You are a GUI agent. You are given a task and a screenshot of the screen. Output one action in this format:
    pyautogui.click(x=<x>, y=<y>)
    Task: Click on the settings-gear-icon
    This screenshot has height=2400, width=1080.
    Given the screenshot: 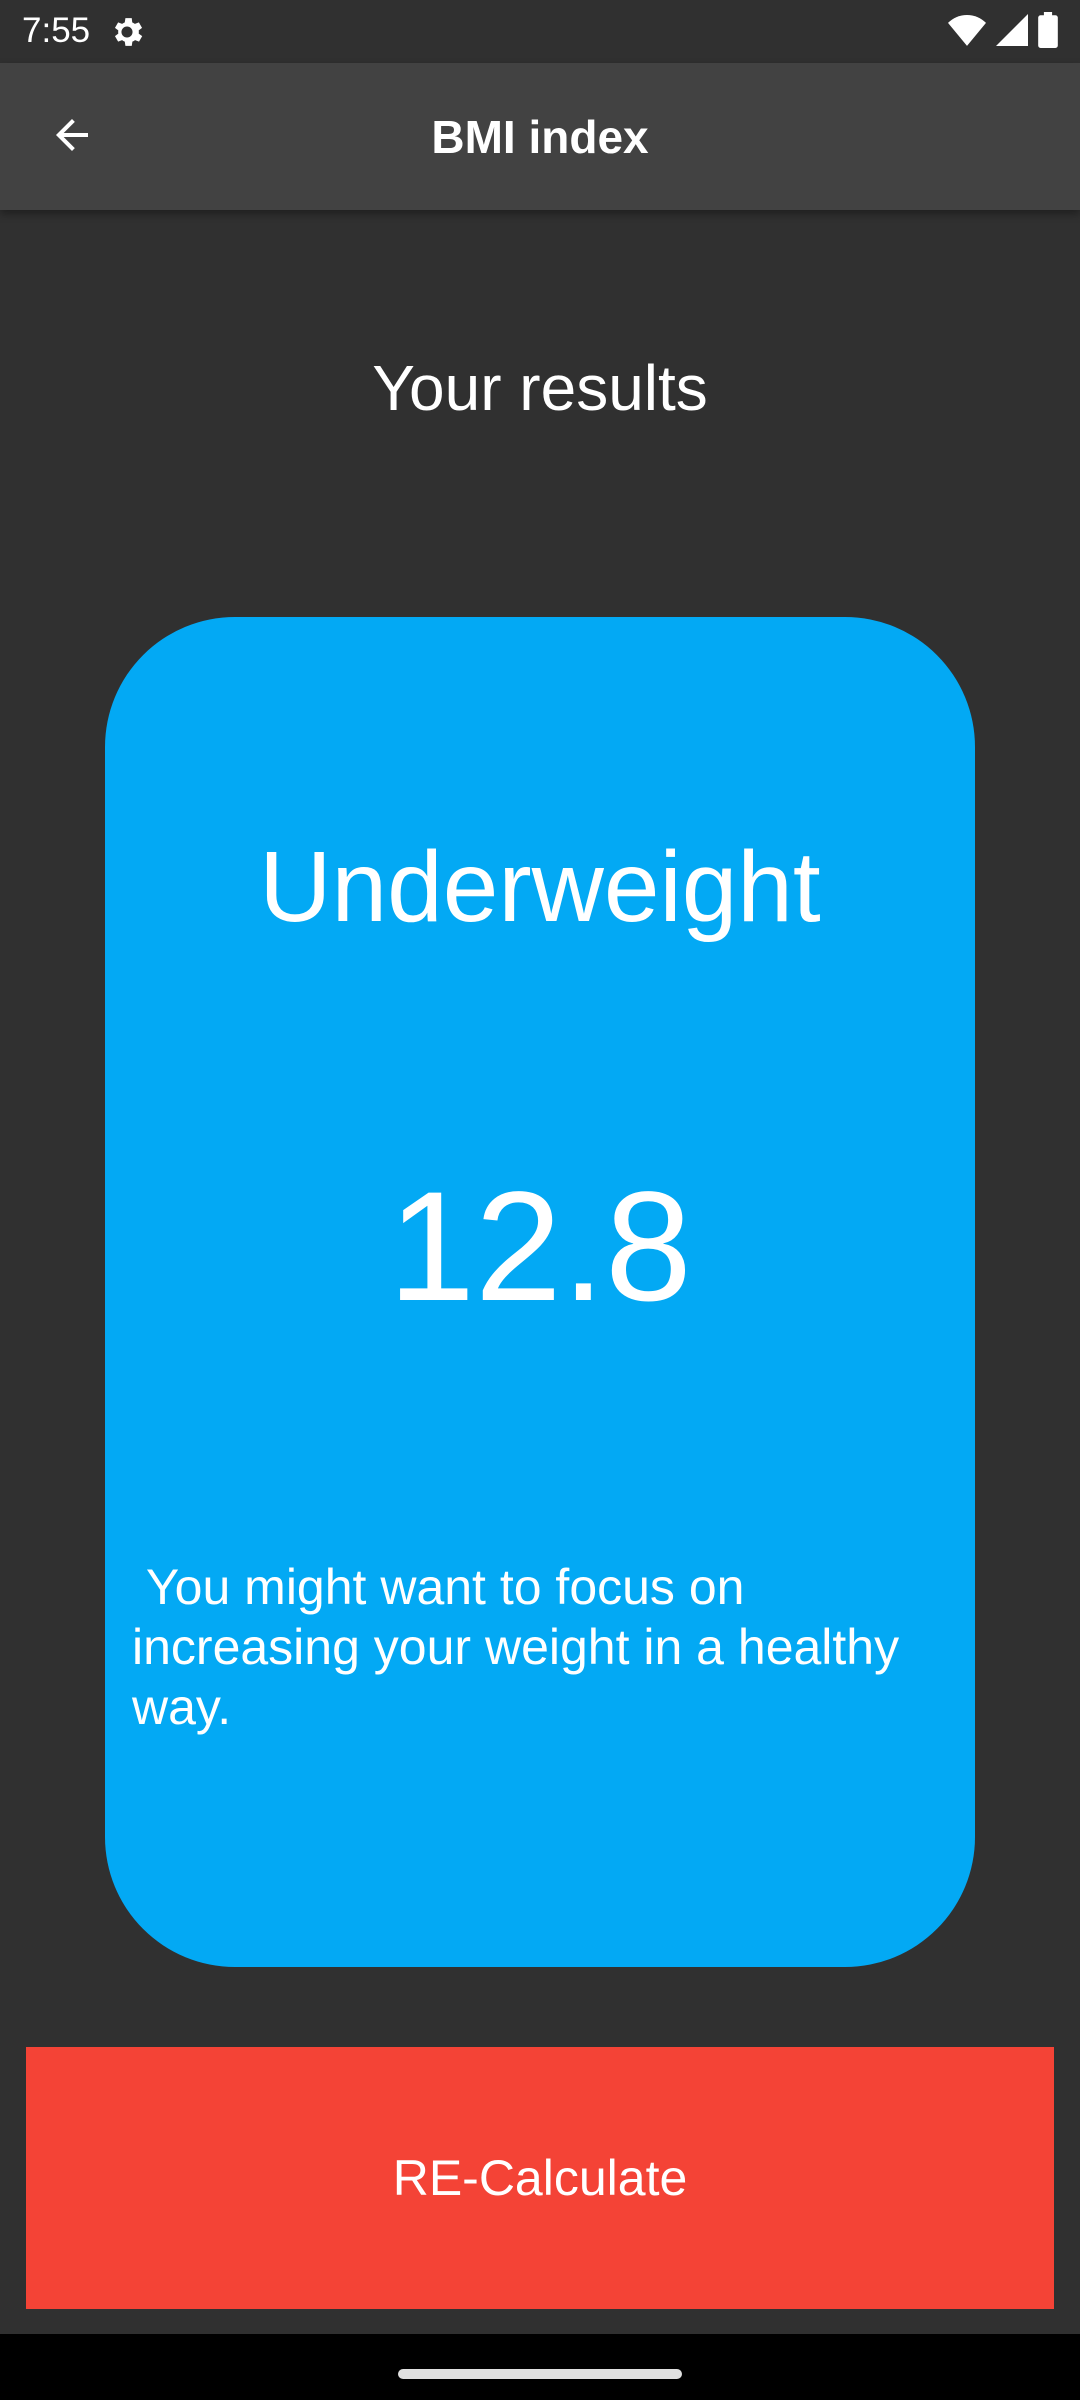 What is the action you would take?
    pyautogui.click(x=127, y=32)
    